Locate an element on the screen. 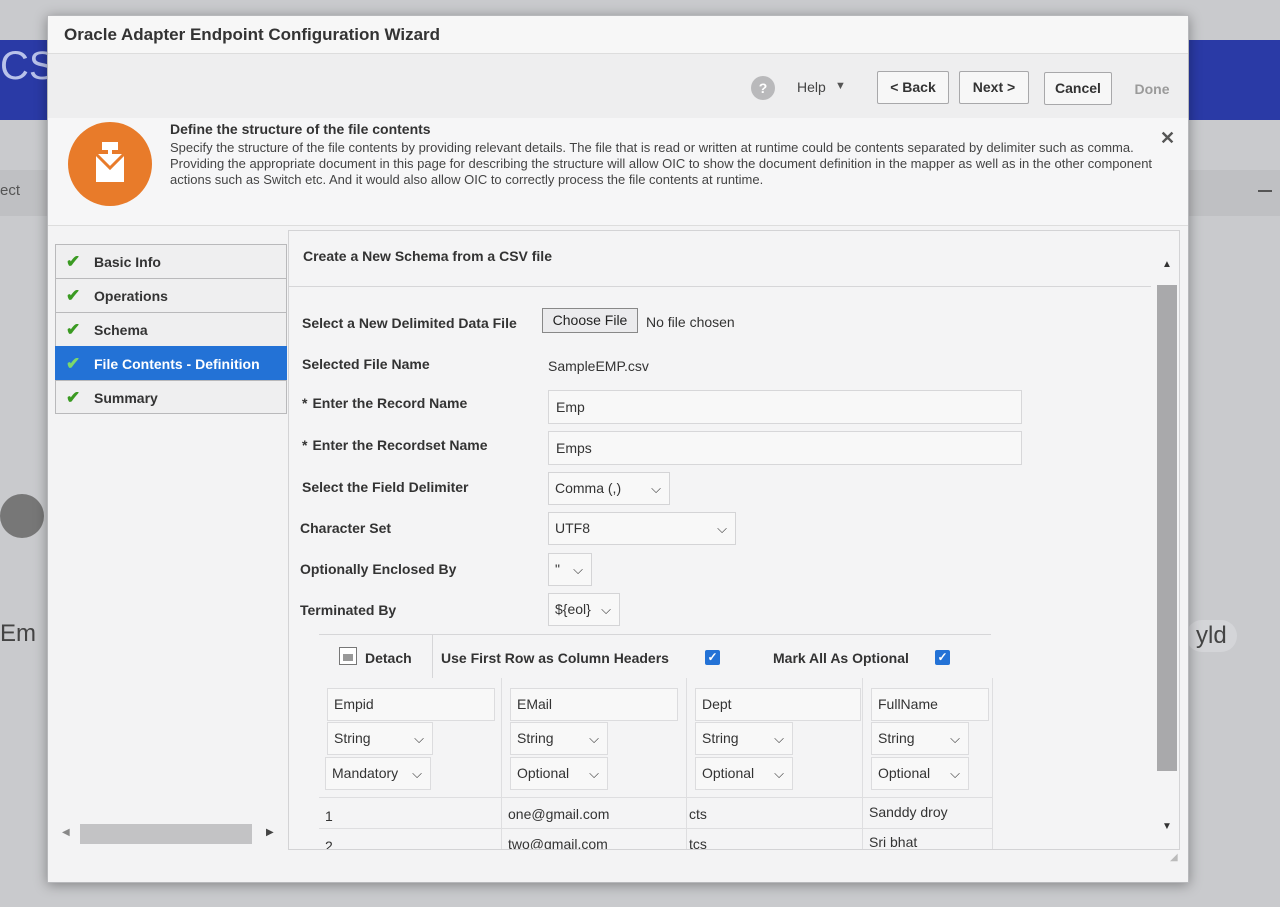 Image resolution: width=1280 pixels, height=907 pixels. cancel-button: Cancel is located at coordinates (1078, 88).